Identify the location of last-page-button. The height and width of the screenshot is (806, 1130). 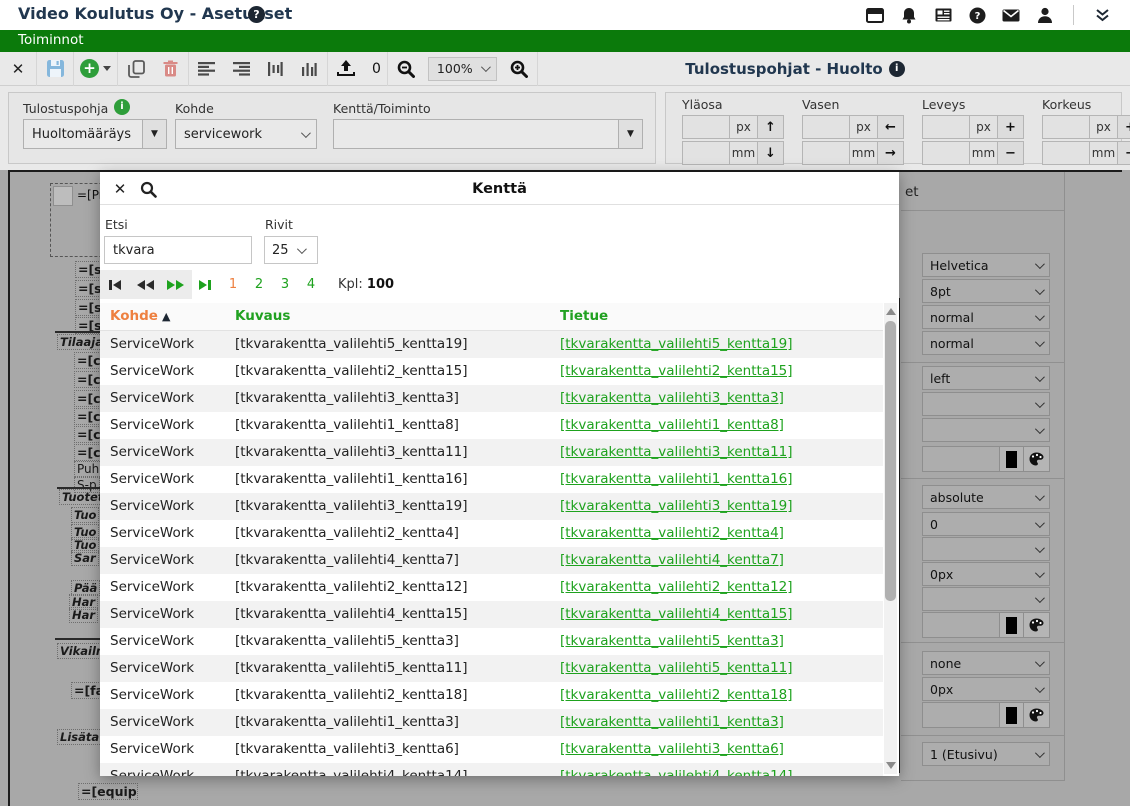
(205, 284).